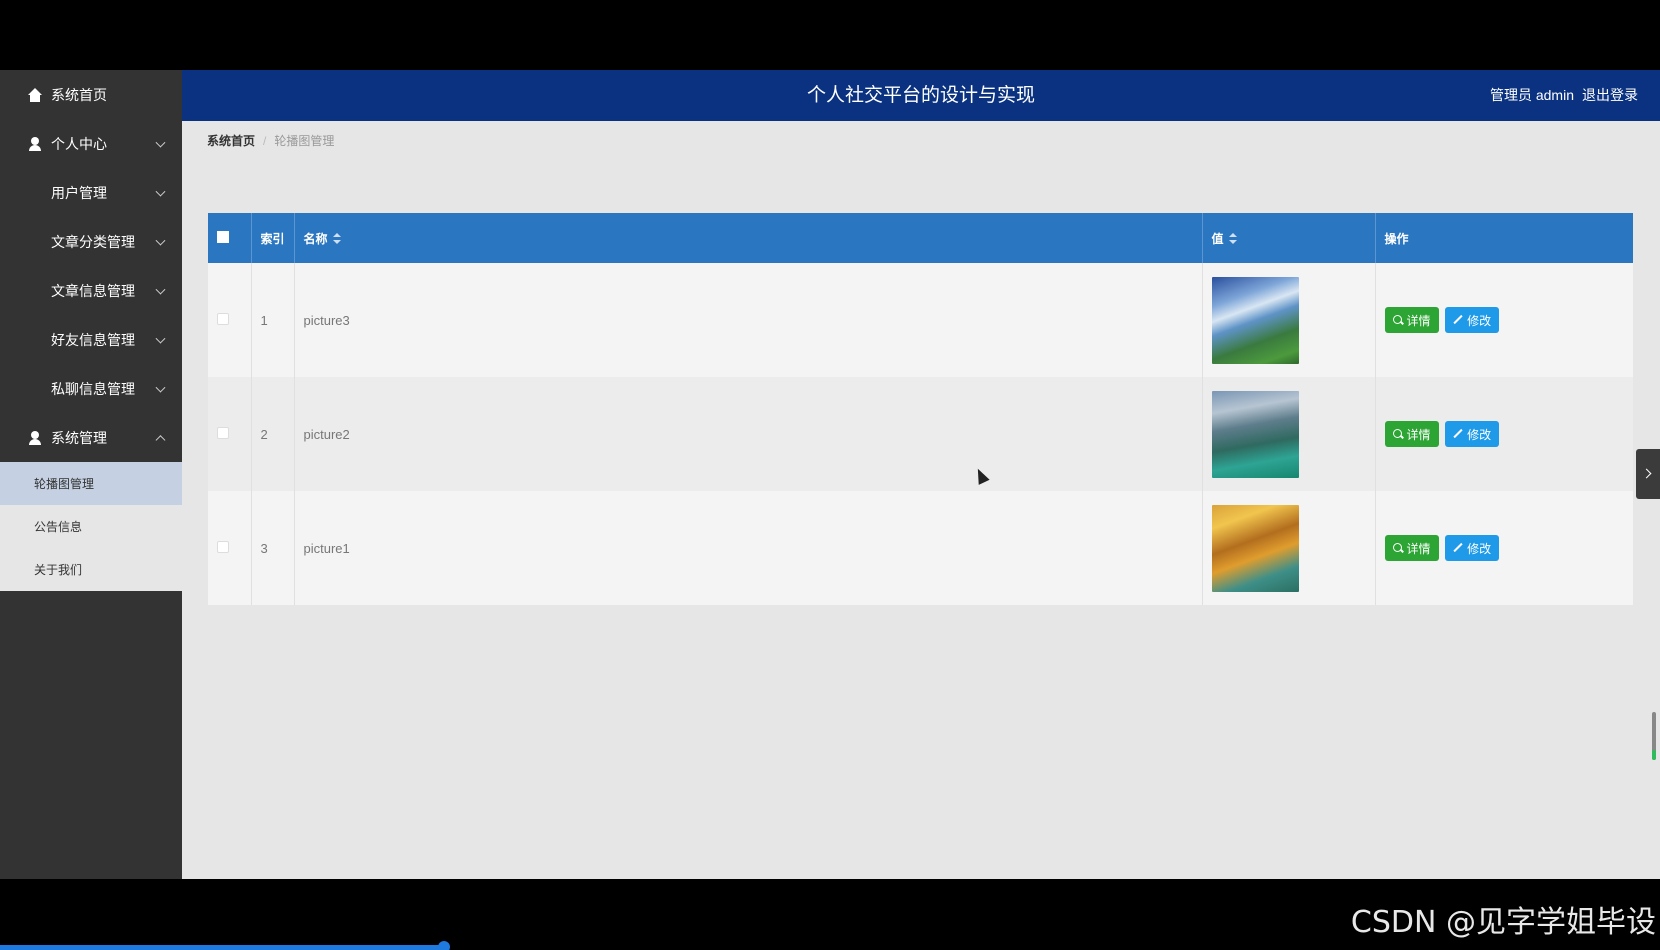  What do you see at coordinates (273, 320) in the screenshot?
I see `row-index: 1` at bounding box center [273, 320].